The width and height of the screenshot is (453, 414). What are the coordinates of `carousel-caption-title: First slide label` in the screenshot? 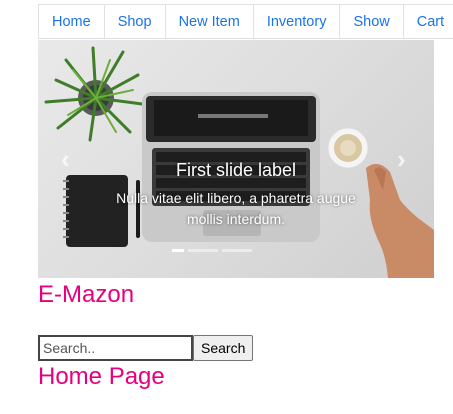 It's located at (236, 170).